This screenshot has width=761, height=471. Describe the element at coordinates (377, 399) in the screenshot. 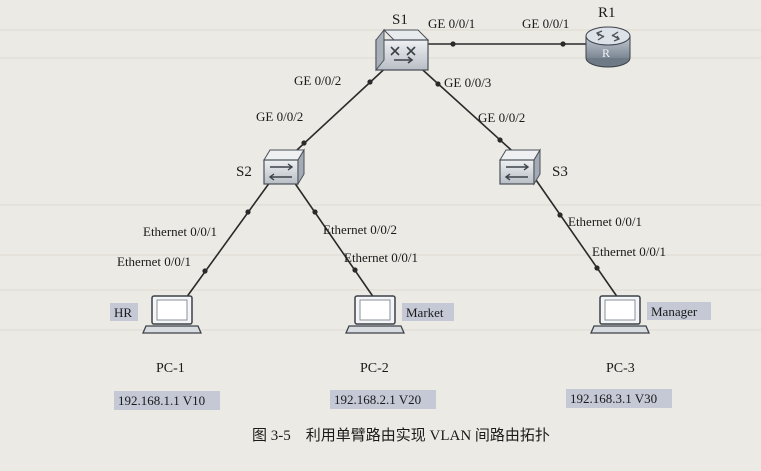

I see `ip-label-pc2: 192.168.2.1 V20` at that location.